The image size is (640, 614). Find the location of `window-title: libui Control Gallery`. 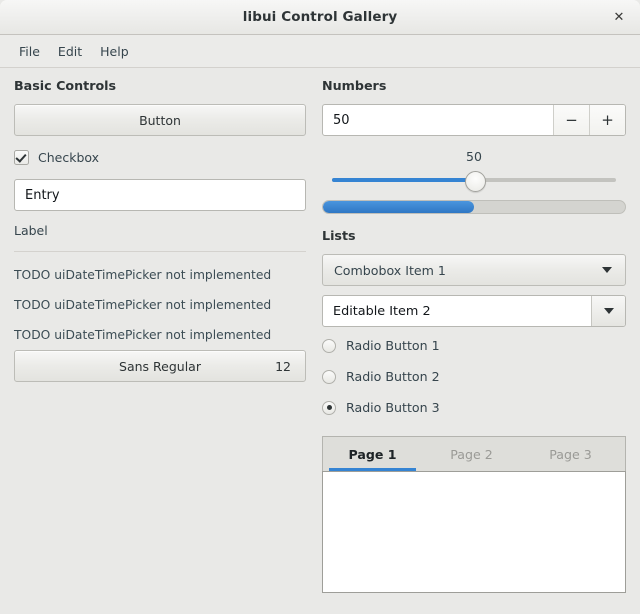

window-title: libui Control Gallery is located at coordinates (320, 17).